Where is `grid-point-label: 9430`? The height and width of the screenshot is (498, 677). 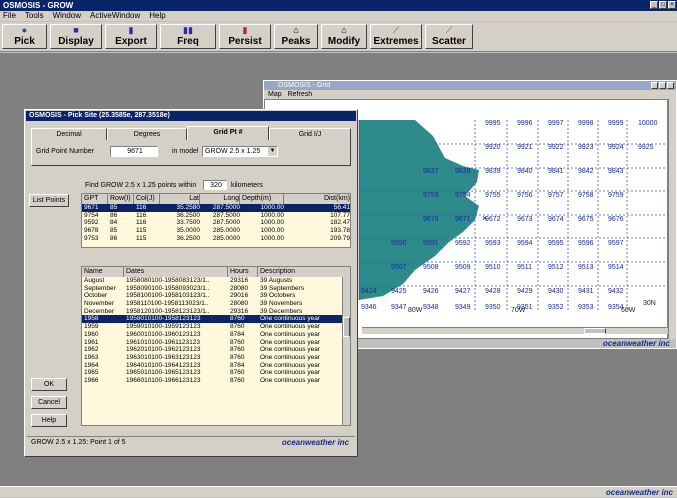 grid-point-label: 9430 is located at coordinates (556, 291).